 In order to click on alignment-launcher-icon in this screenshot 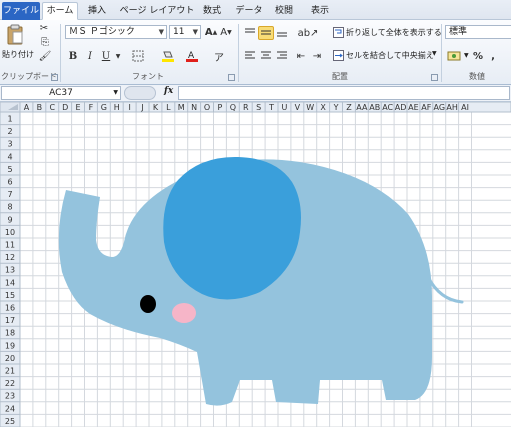, I will do `click(434, 77)`.